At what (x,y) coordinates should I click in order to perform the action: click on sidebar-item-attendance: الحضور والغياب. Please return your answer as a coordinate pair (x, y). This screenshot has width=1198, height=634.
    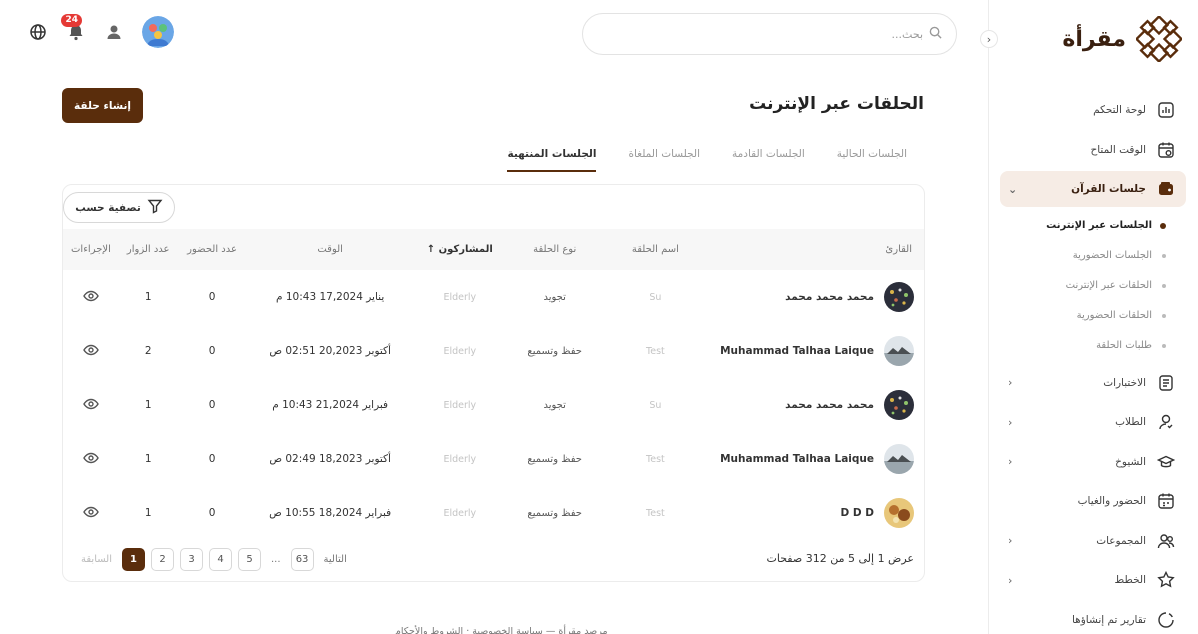
    Looking at the image, I should click on (1093, 501).